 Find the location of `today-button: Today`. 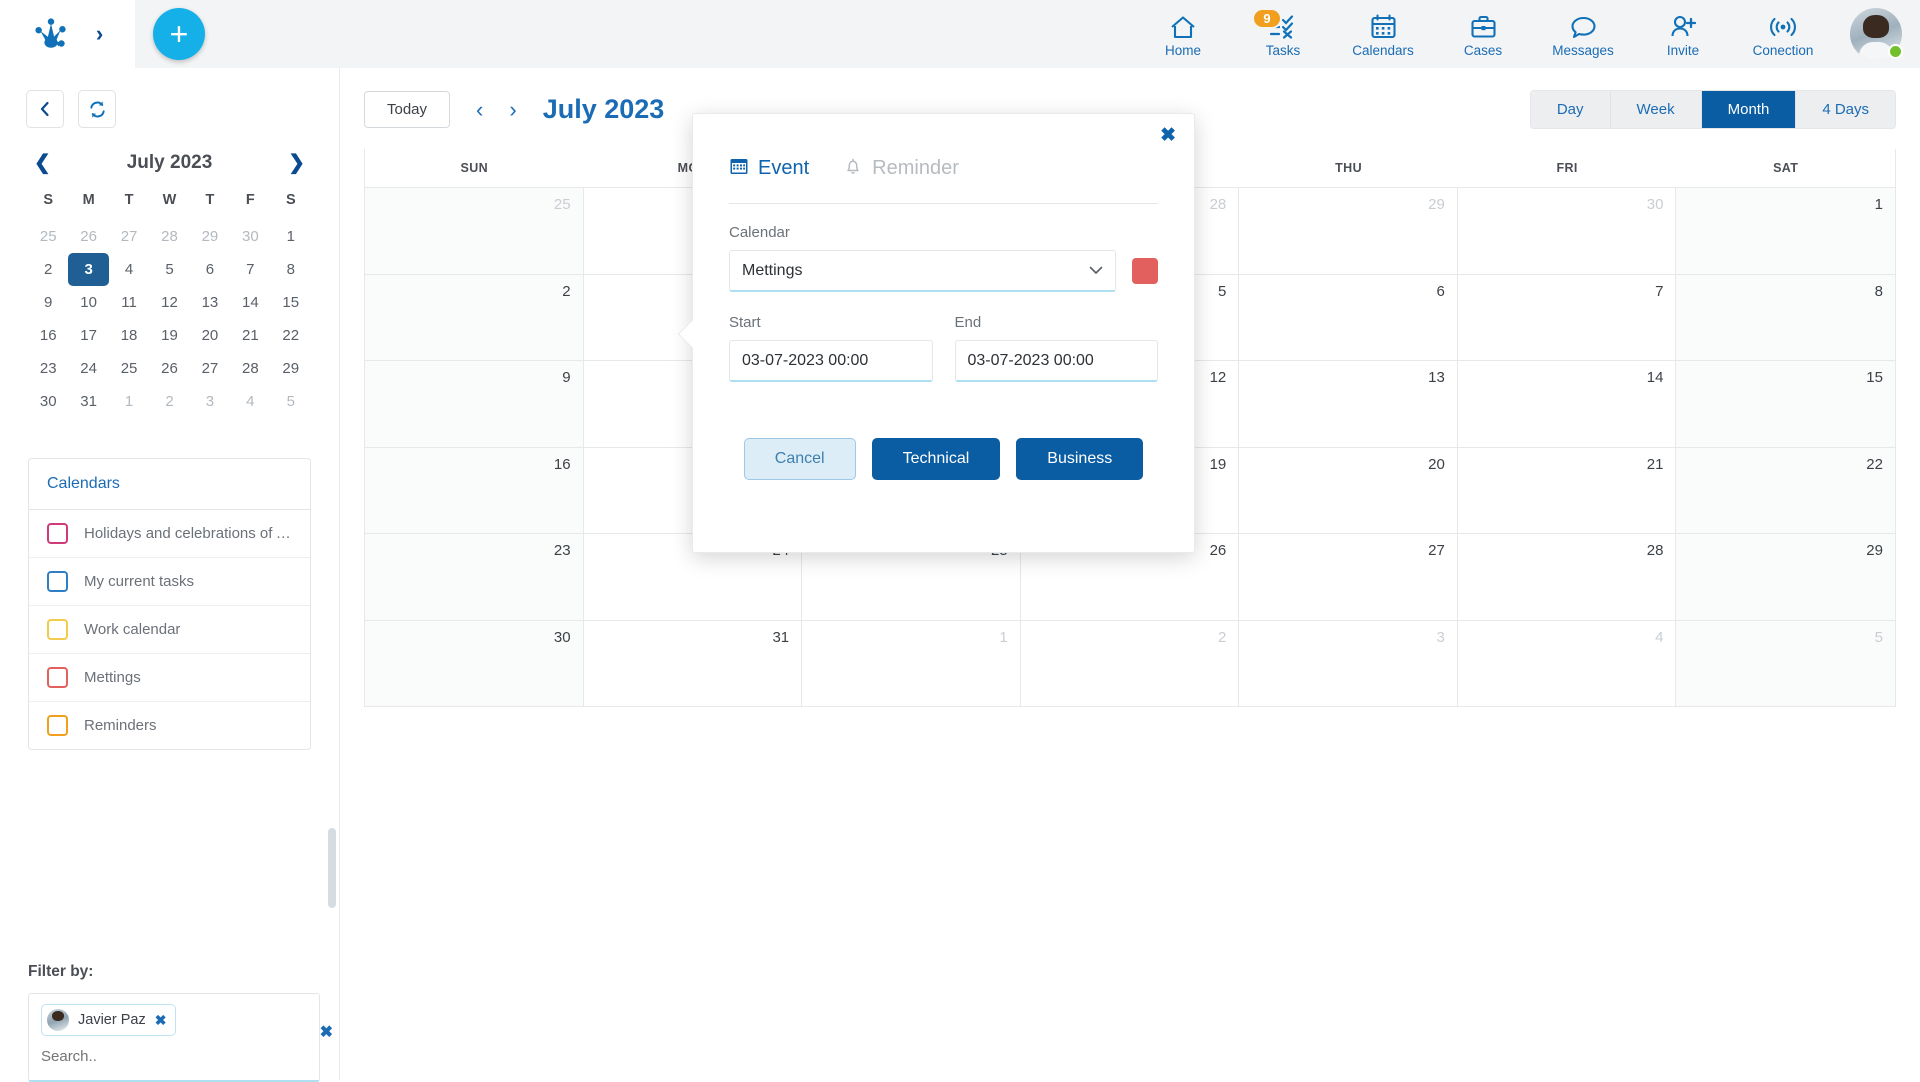

today-button: Today is located at coordinates (407, 109).